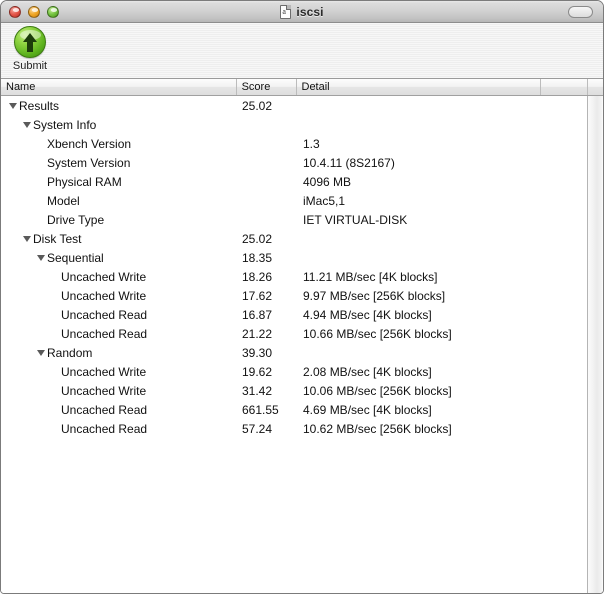  I want to click on submit-button: Submit, so click(30, 49).